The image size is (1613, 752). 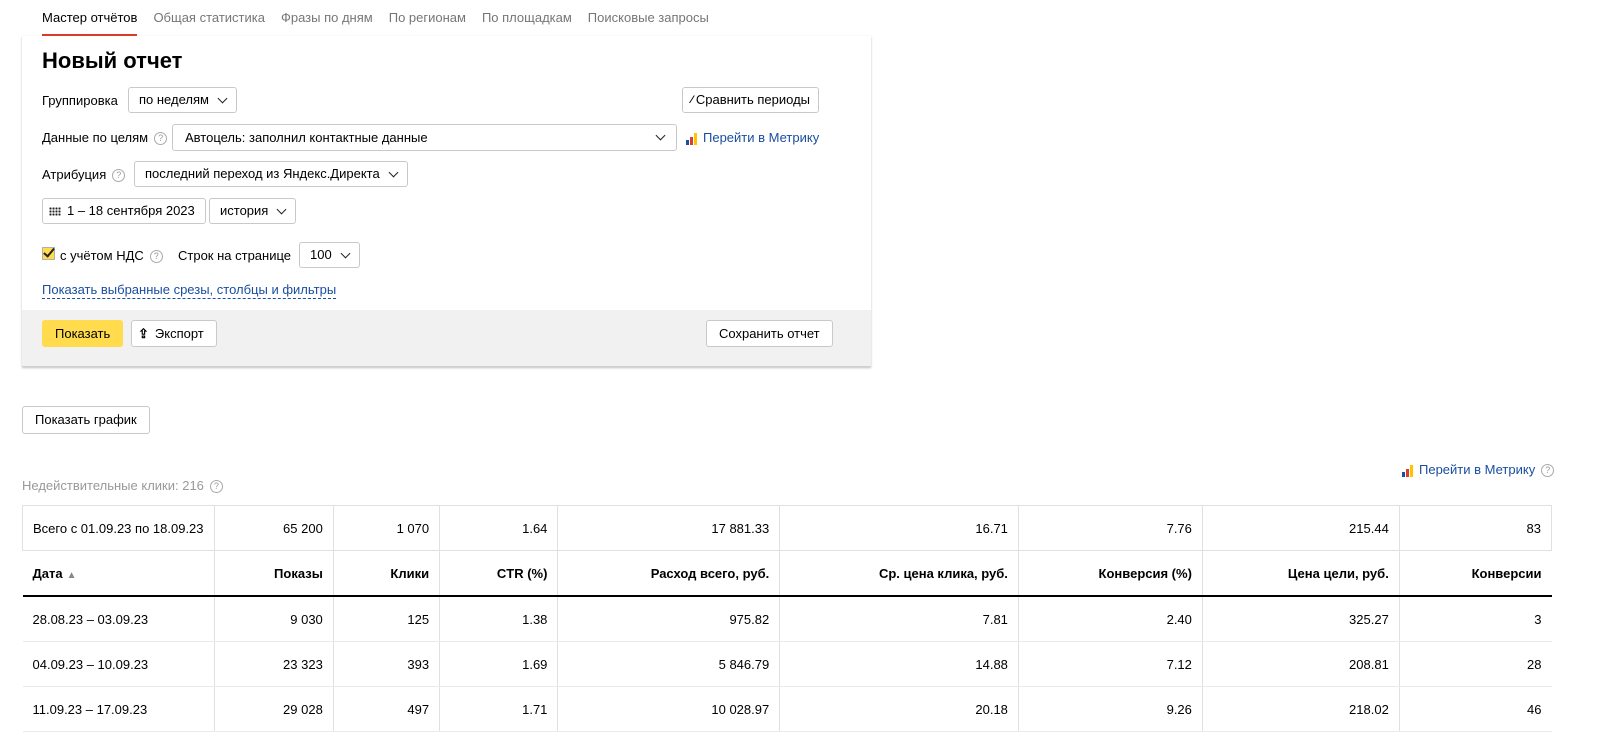 I want to click on history-select: история, so click(x=253, y=211).